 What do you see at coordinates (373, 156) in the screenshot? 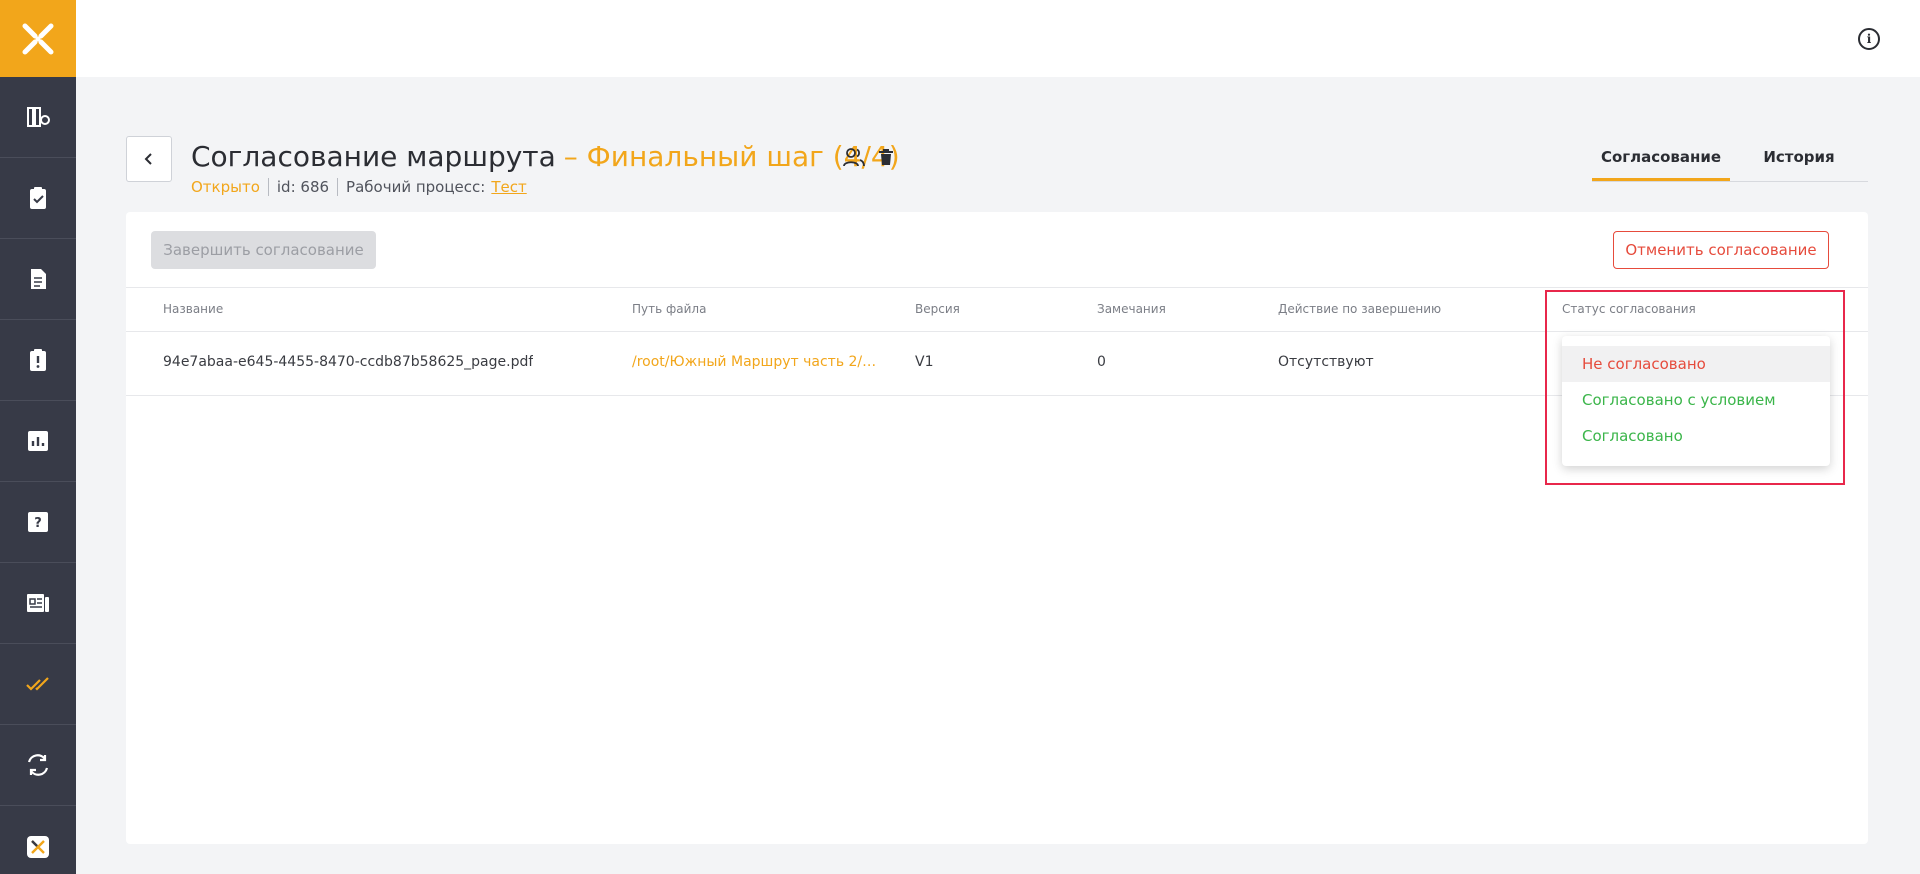
I see `page-title-text: Согласование маршрута` at bounding box center [373, 156].